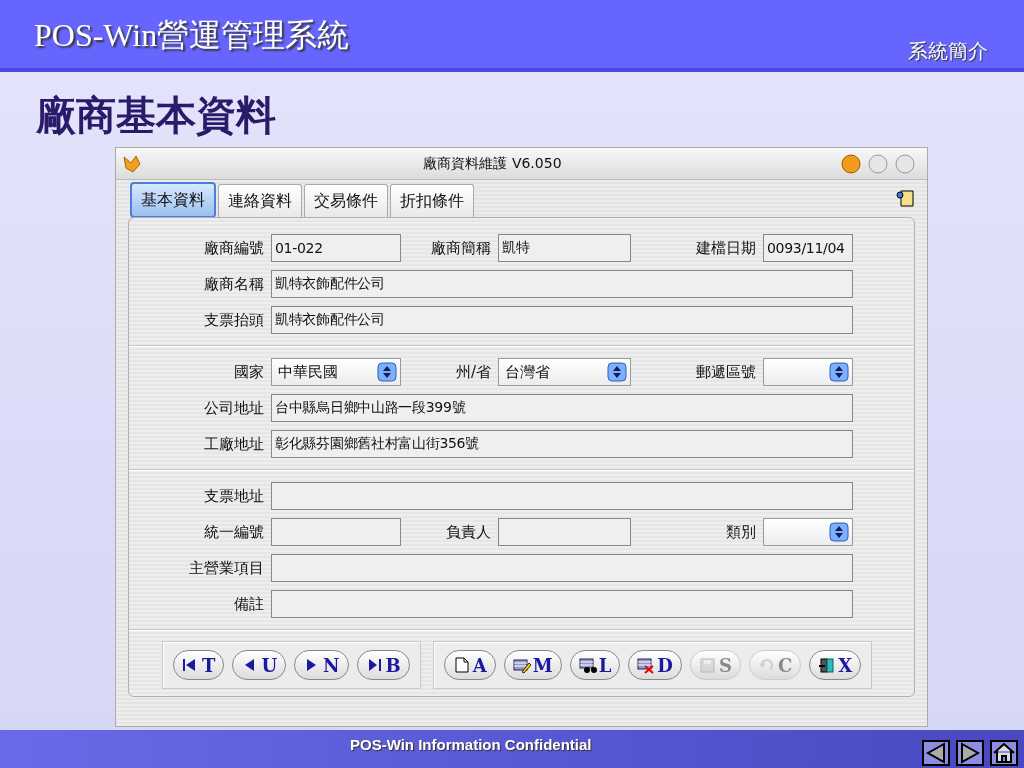 The image size is (1024, 768). Describe the element at coordinates (726, 372) in the screenshot. I see `field-label: 郵遞區號` at that location.